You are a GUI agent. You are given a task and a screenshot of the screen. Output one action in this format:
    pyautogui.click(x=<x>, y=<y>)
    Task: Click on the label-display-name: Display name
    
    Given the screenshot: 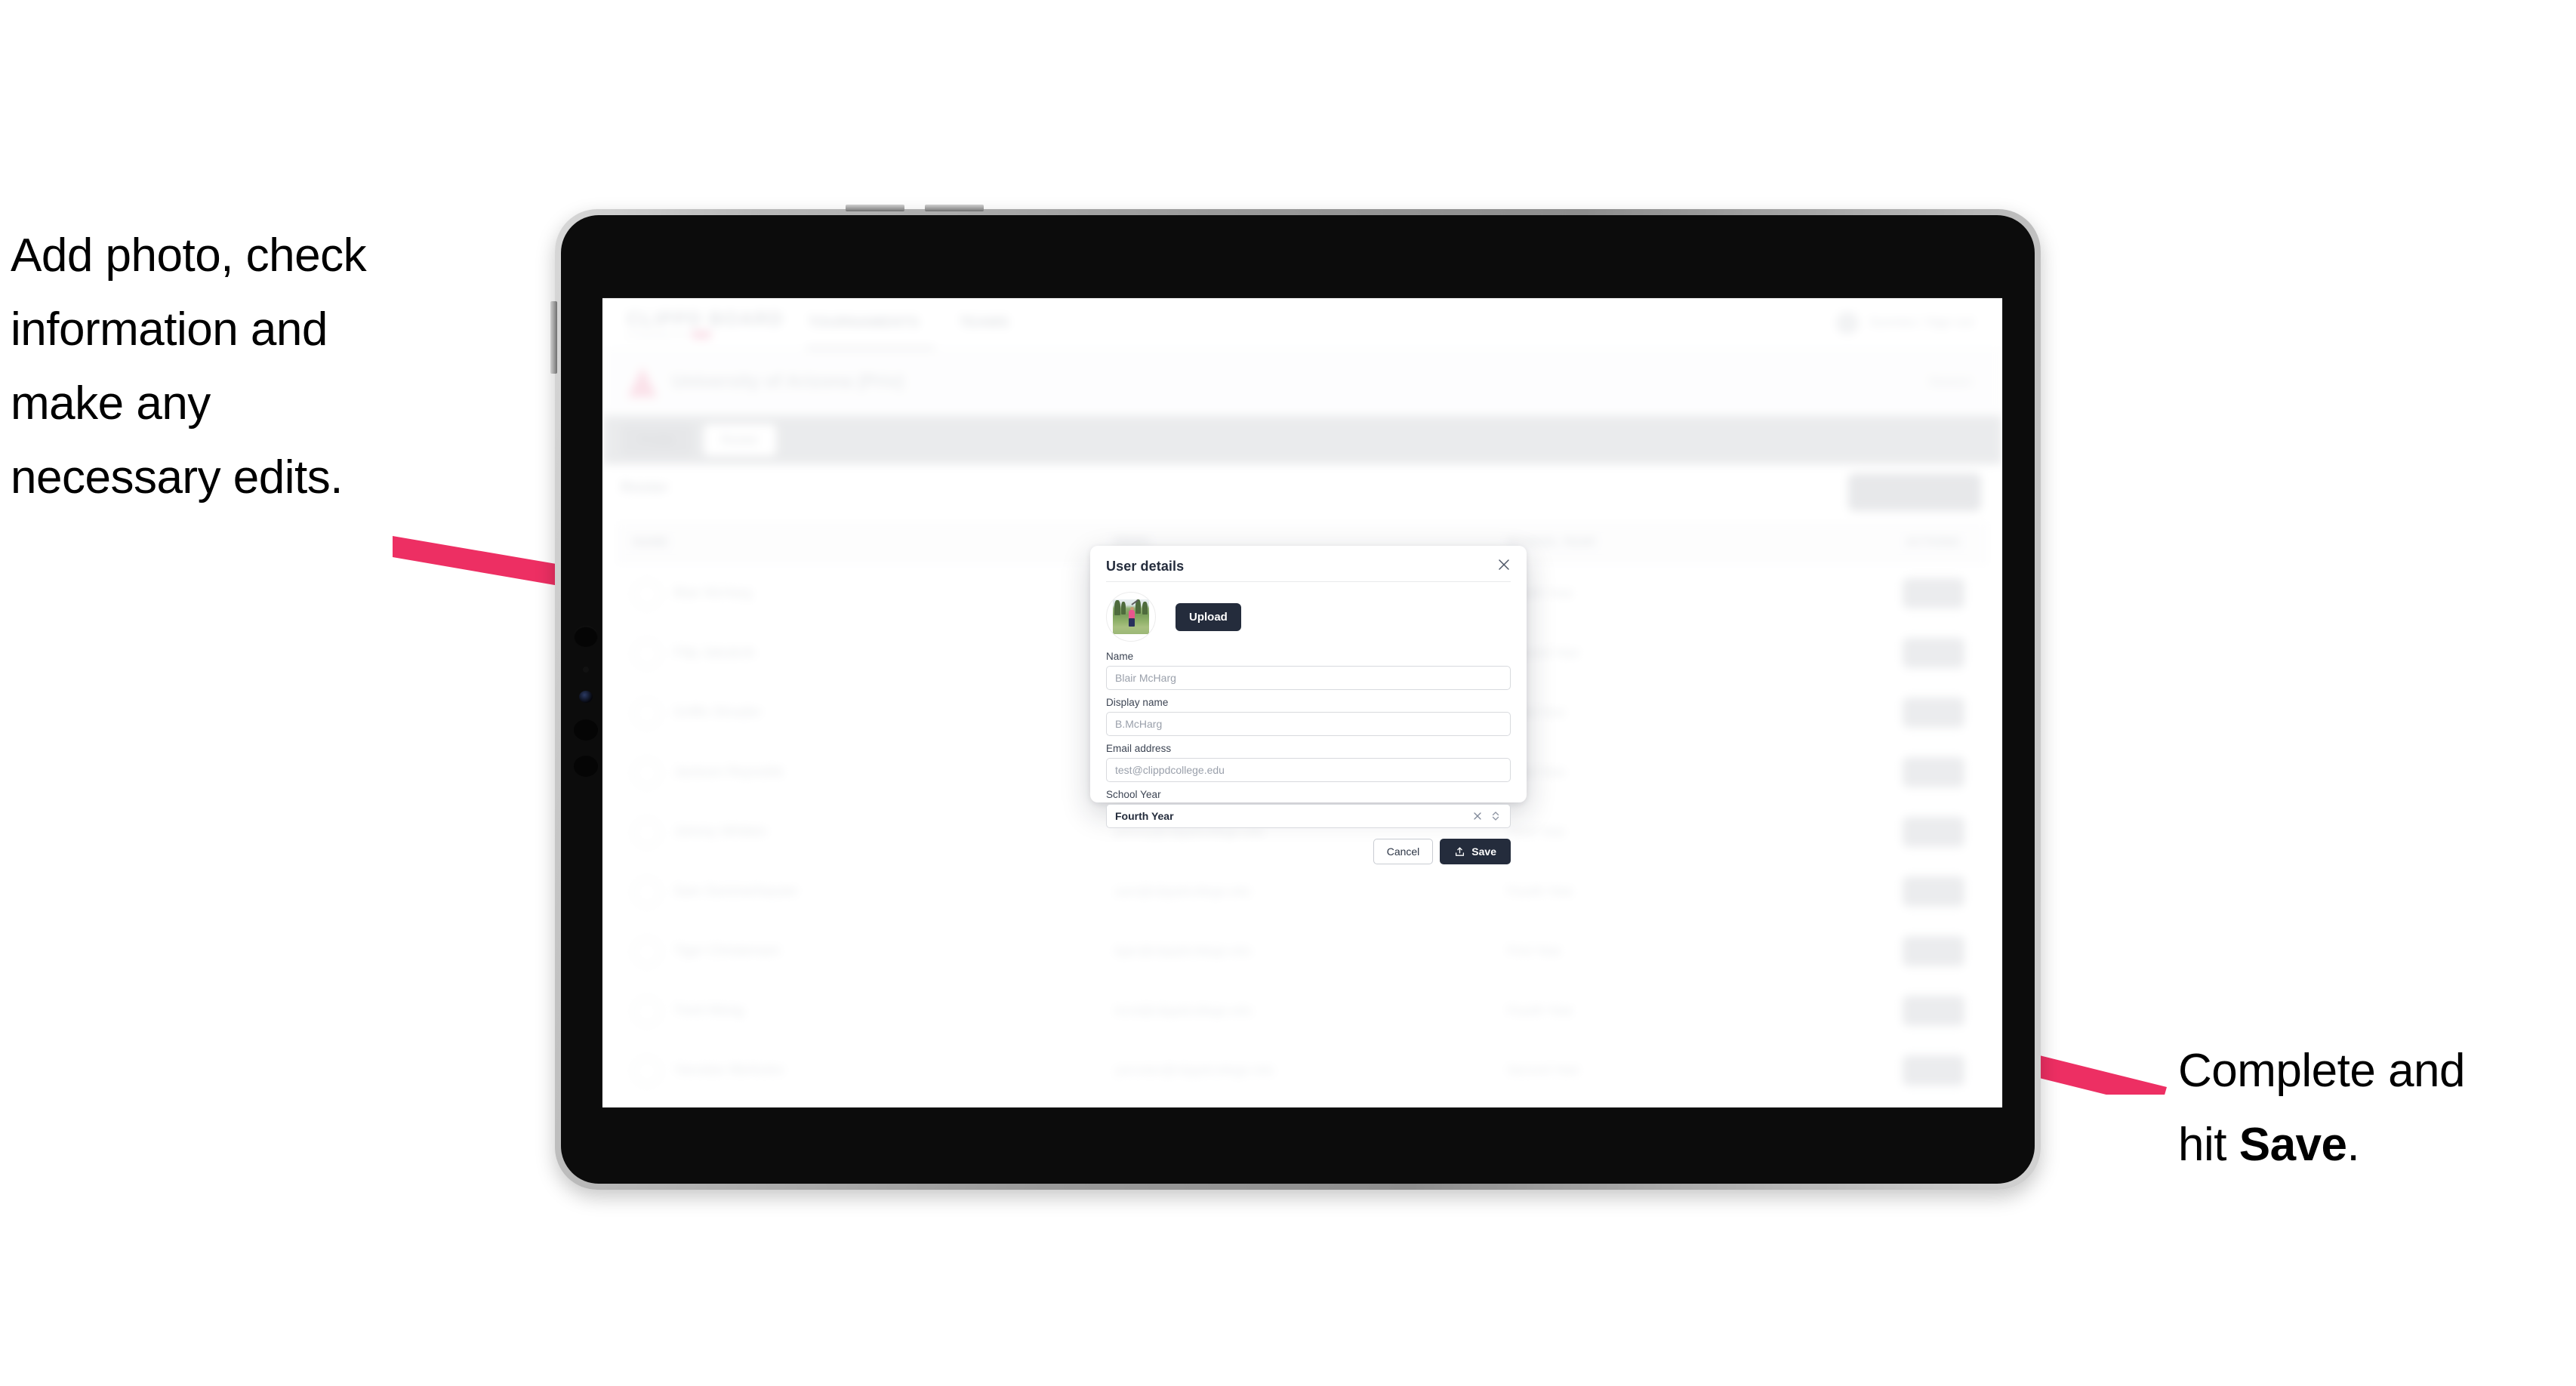 What is the action you would take?
    pyautogui.click(x=1137, y=702)
    